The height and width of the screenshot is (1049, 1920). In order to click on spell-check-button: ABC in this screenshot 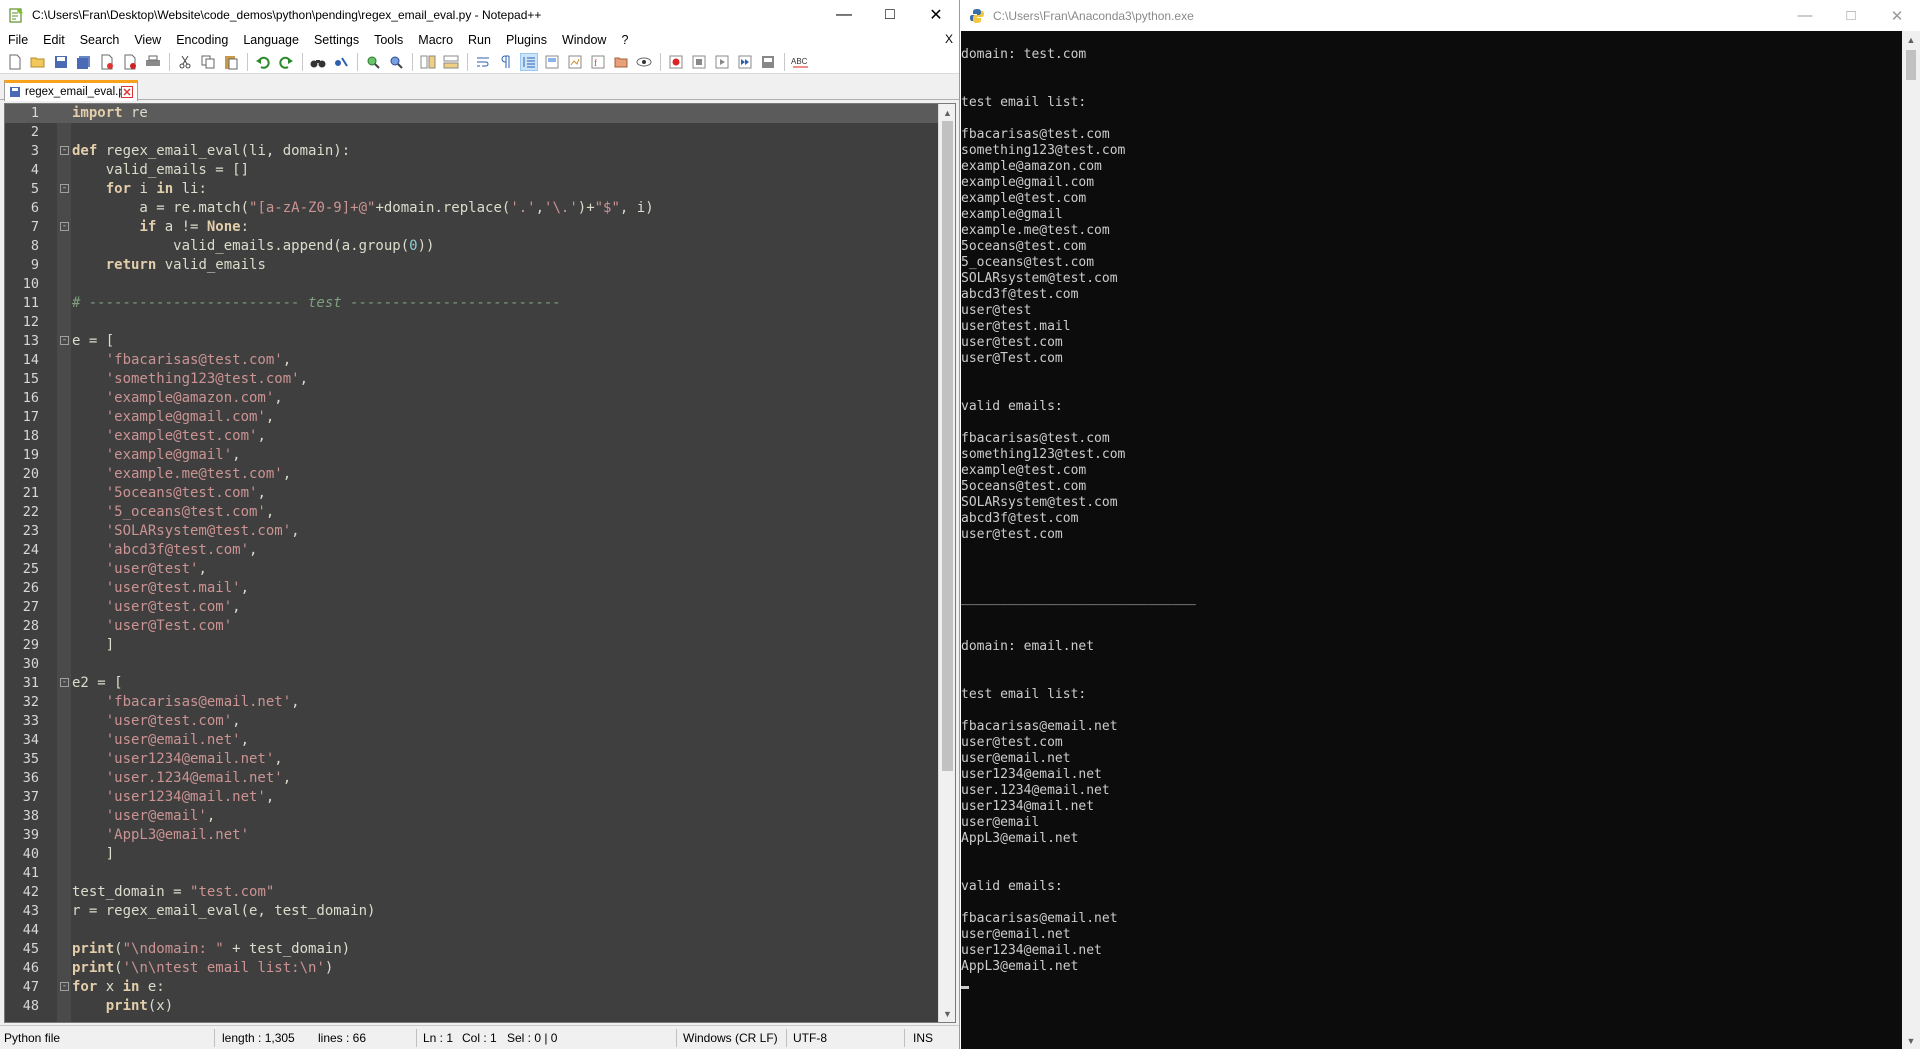, I will do `click(800, 62)`.